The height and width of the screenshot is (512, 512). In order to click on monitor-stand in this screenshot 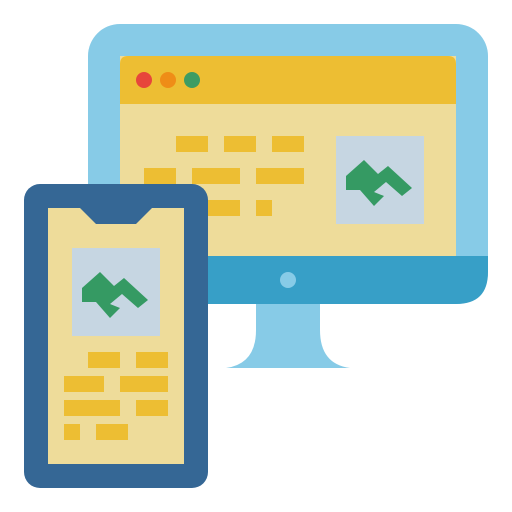, I will do `click(288, 333)`.